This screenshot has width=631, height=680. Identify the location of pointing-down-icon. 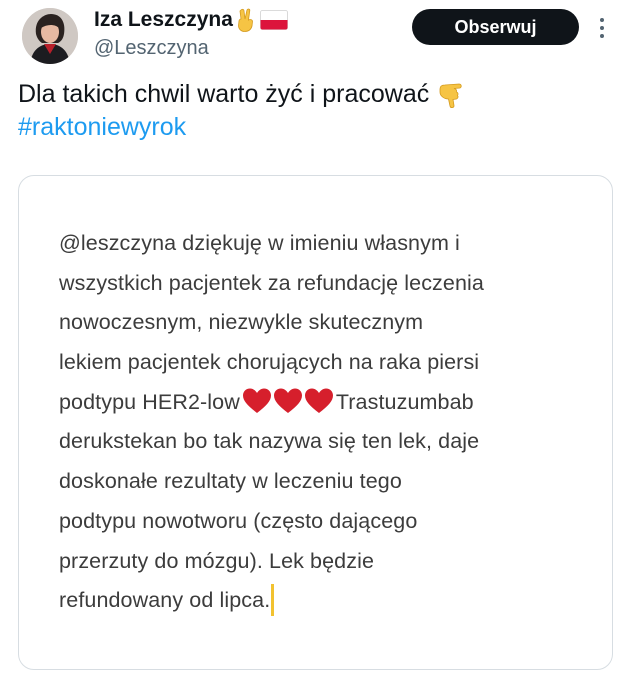
(450, 95).